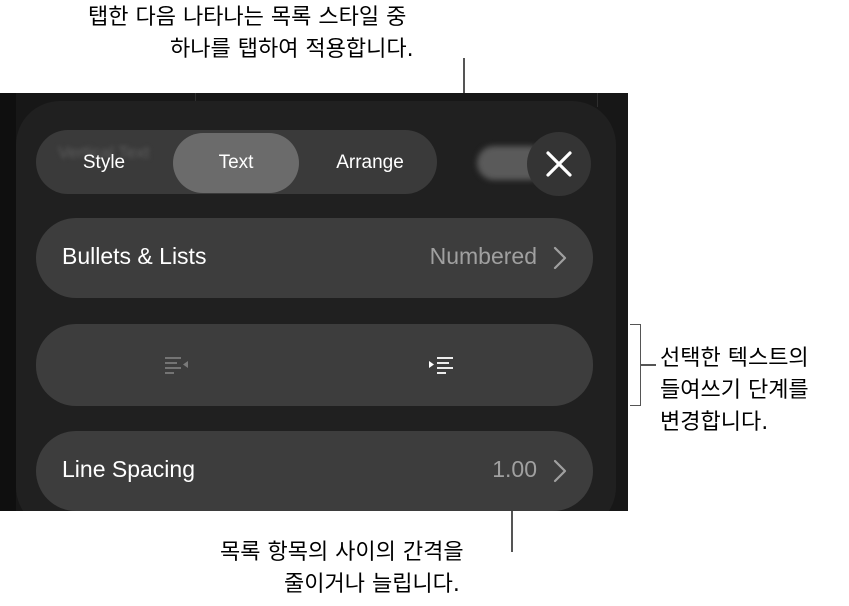 This screenshot has height=606, width=849. What do you see at coordinates (247, 17) in the screenshot?
I see `callout-list-style-line1: 탭한 다음 나타나는 목록 스타일 중` at bounding box center [247, 17].